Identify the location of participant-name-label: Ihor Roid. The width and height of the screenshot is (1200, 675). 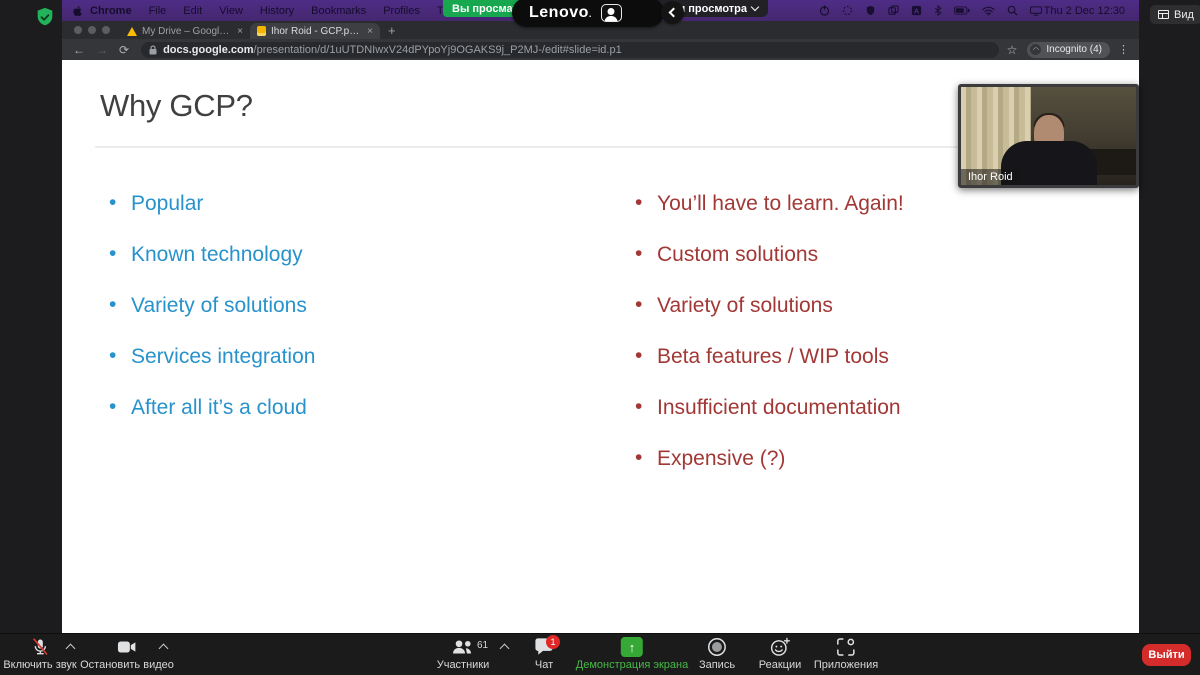
(990, 177).